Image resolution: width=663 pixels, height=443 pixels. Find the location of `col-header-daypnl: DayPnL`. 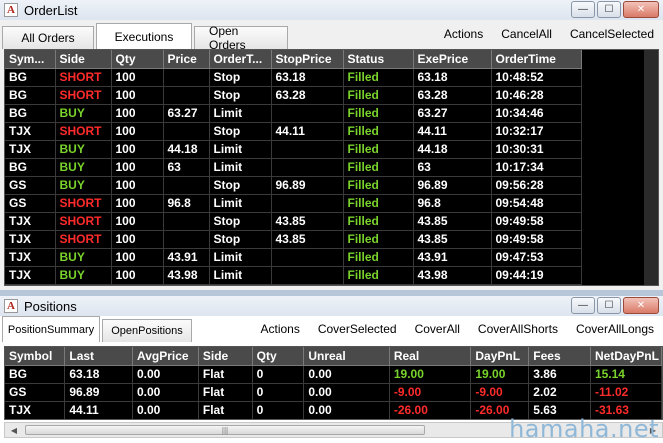

col-header-daypnl: DayPnL is located at coordinates (500, 356).